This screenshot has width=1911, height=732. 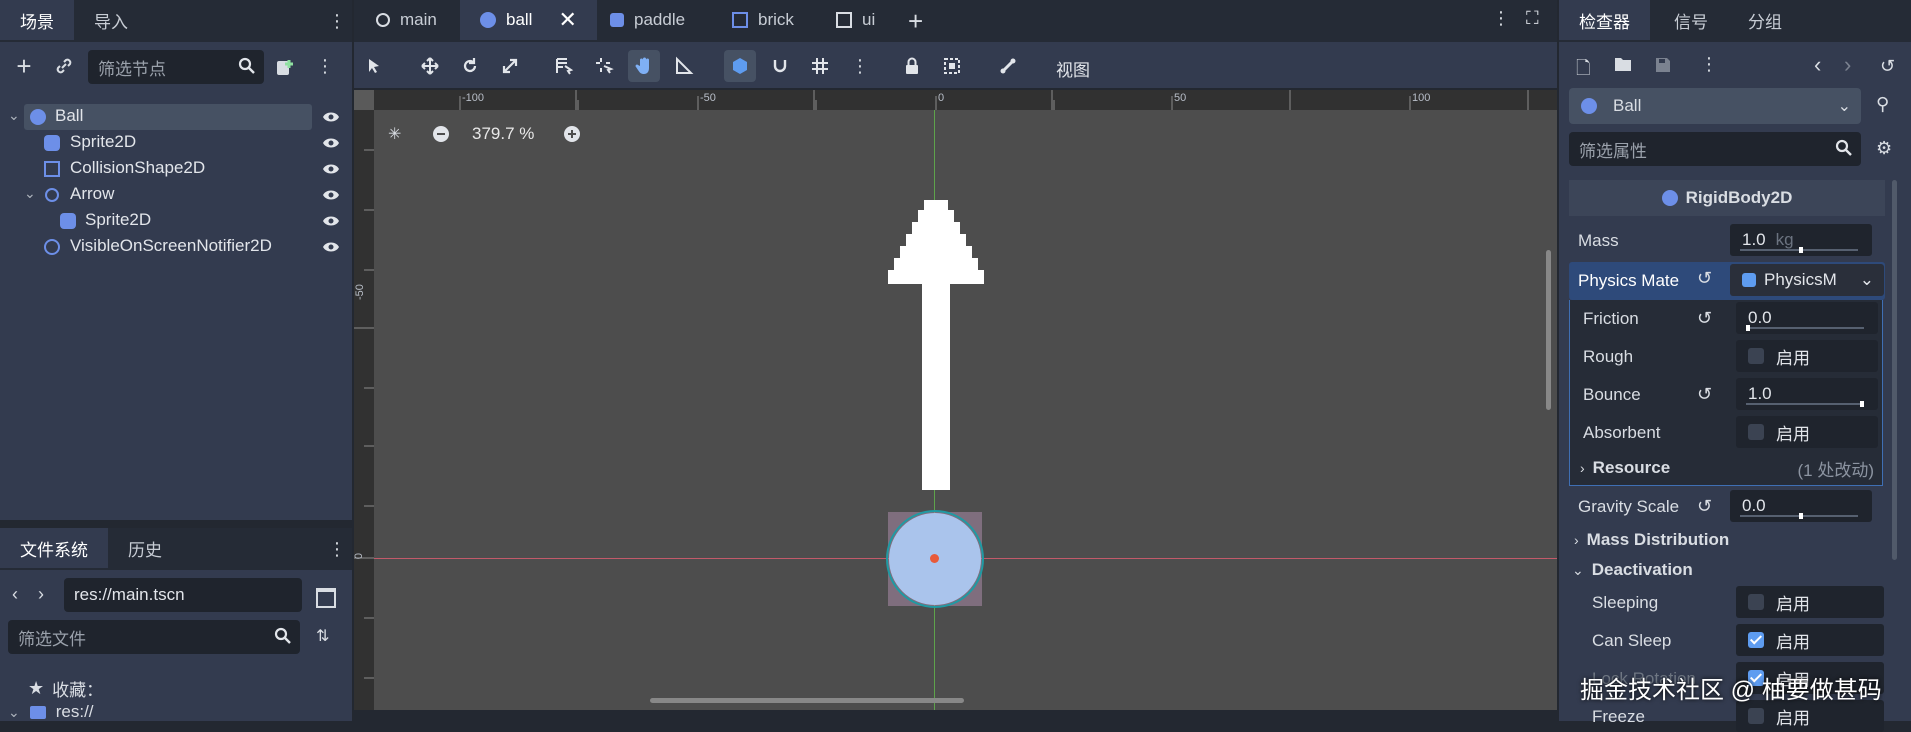 I want to click on sleeping-checkbox: 启用, so click(x=1810, y=602).